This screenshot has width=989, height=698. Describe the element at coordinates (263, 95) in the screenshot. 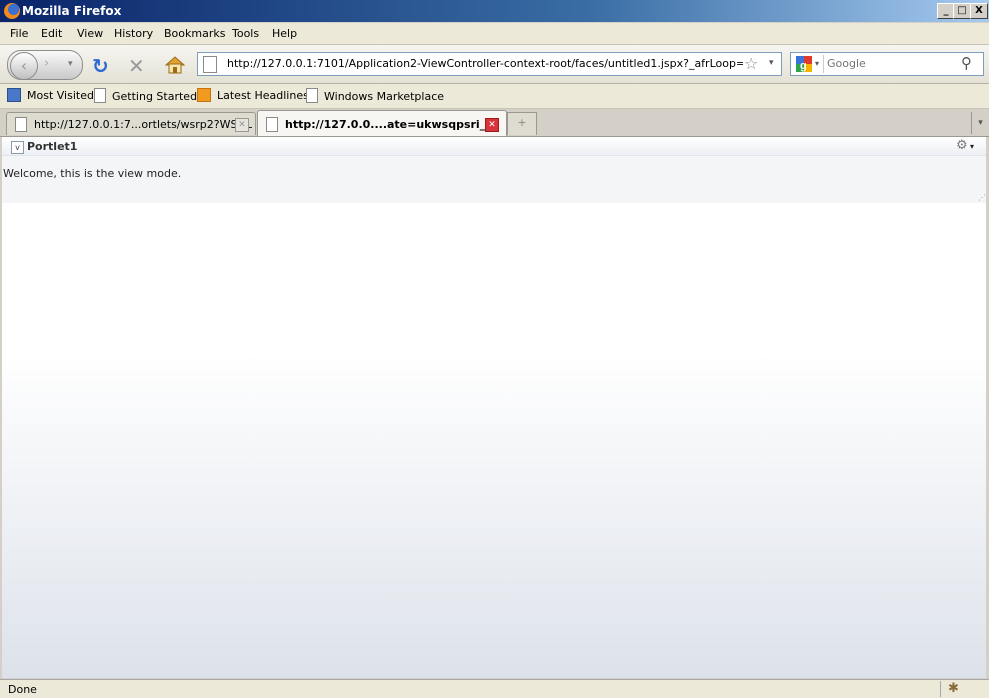

I see `bookmark-label: Latest Headlines` at that location.